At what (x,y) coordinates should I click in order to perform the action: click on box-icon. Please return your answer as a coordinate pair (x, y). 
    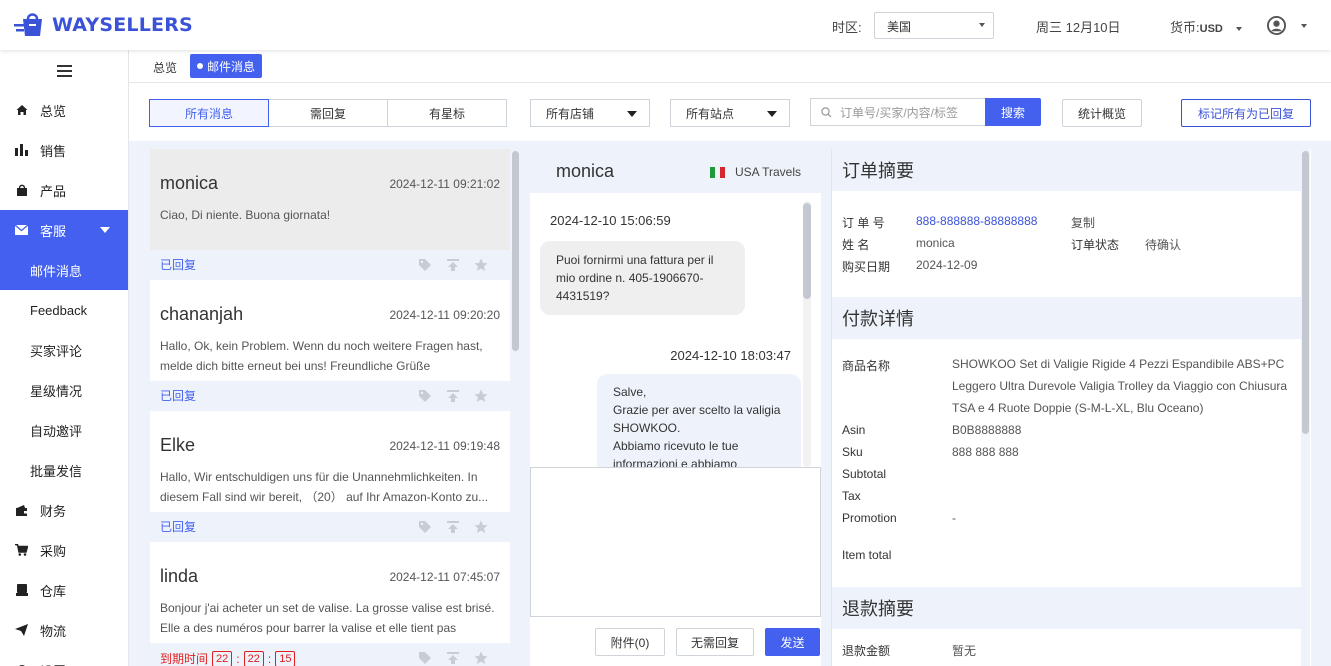
    Looking at the image, I should click on (21, 590).